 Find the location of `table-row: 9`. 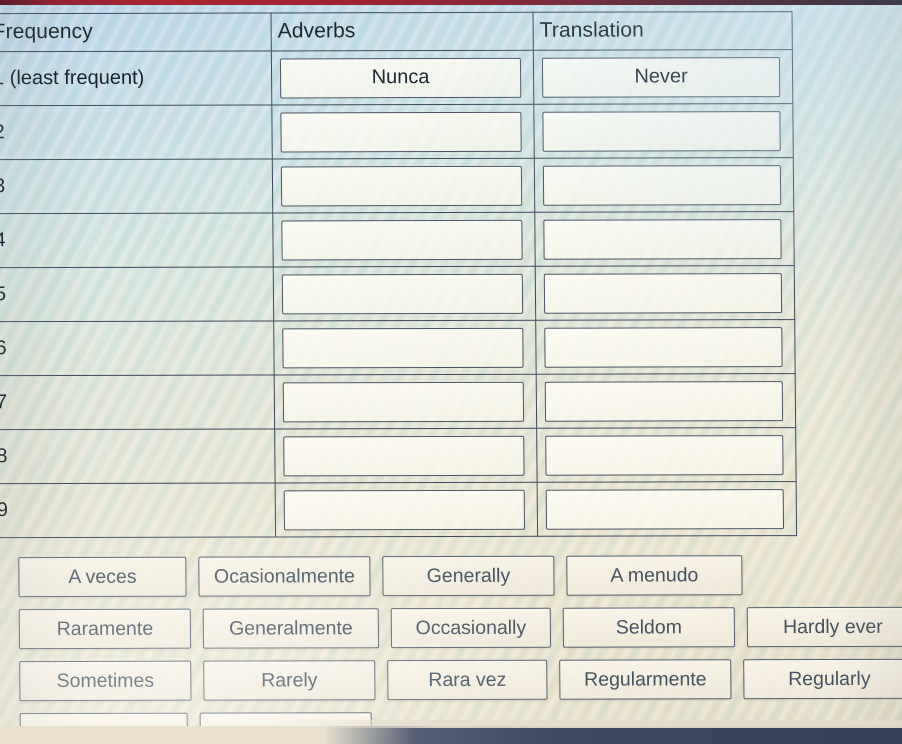

table-row: 9 is located at coordinates (398, 509).